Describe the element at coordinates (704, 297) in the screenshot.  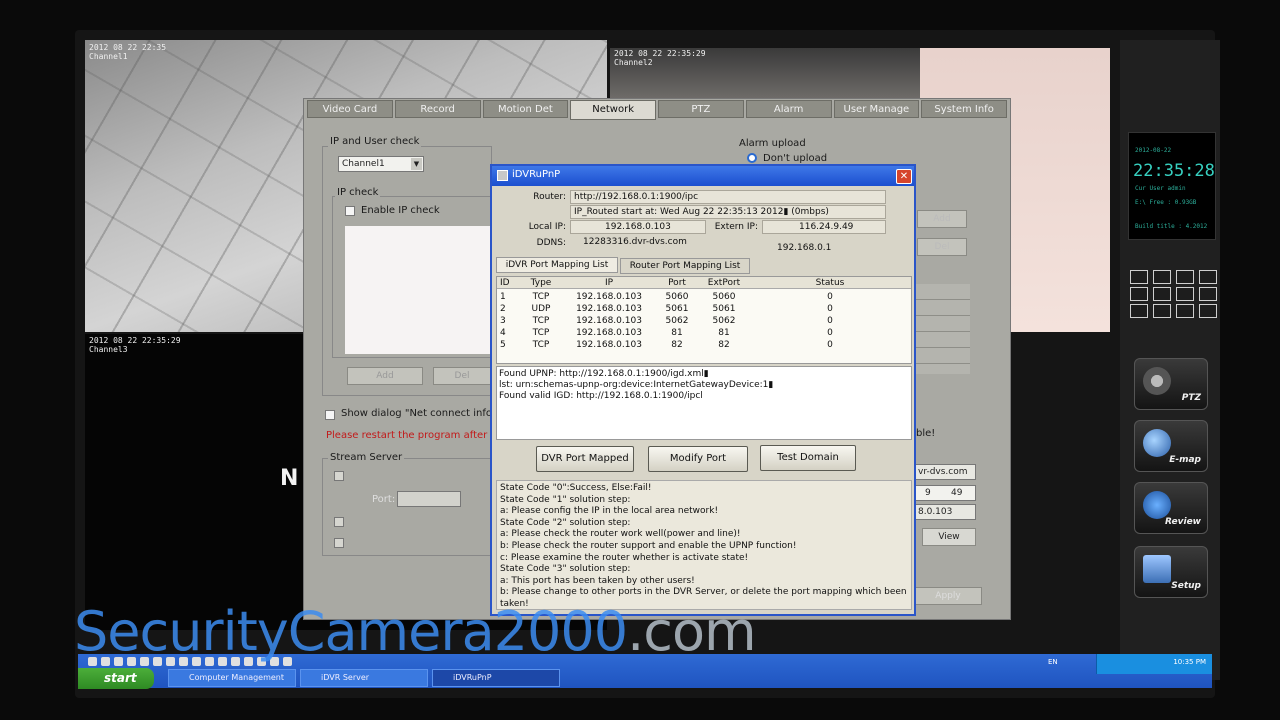
I see `table-row: 1 TCP 192.168.0.103 5060 5060 0` at that location.